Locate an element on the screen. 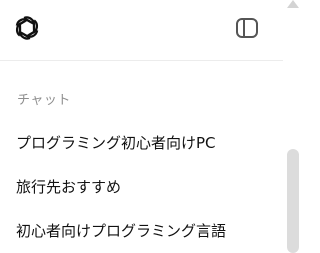 The height and width of the screenshot is (253, 320). scroll-up-arrow-icon is located at coordinates (293, 4).